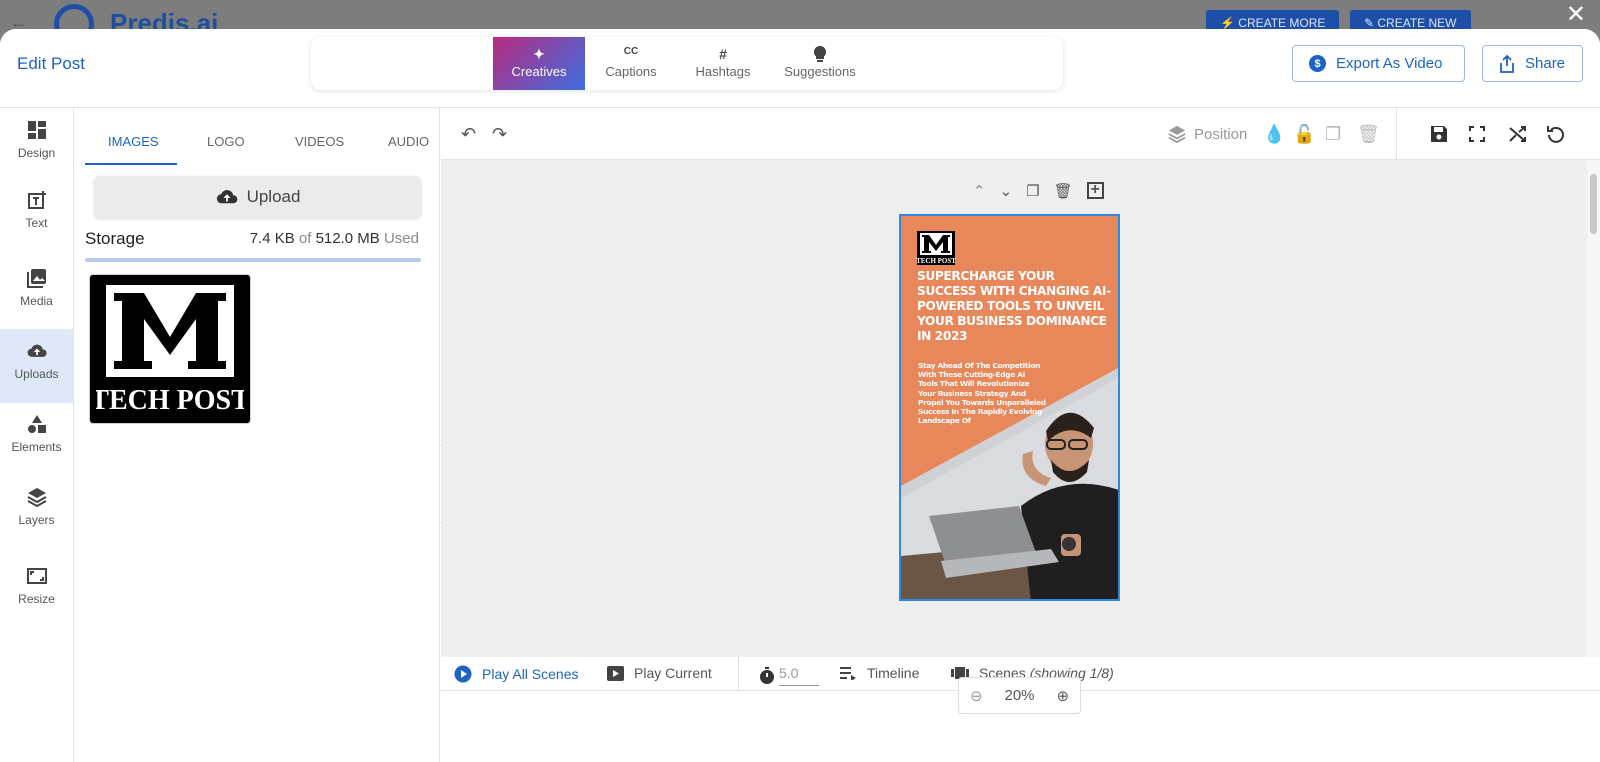 The width and height of the screenshot is (1600, 762). What do you see at coordinates (36, 439) in the screenshot?
I see `rail-item-elements: Elements` at bounding box center [36, 439].